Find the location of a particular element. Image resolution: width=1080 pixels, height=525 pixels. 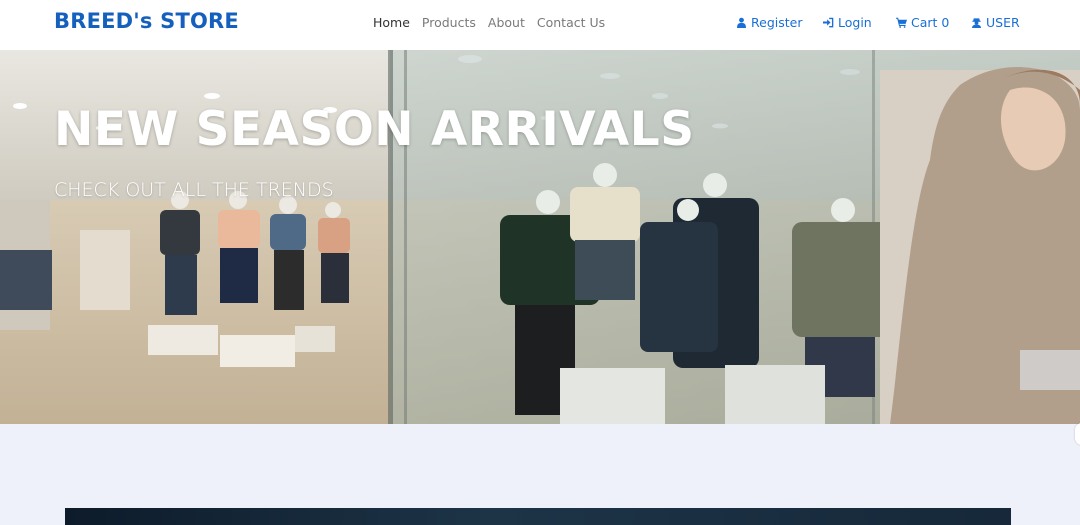

user-link: USER is located at coordinates (995, 22).